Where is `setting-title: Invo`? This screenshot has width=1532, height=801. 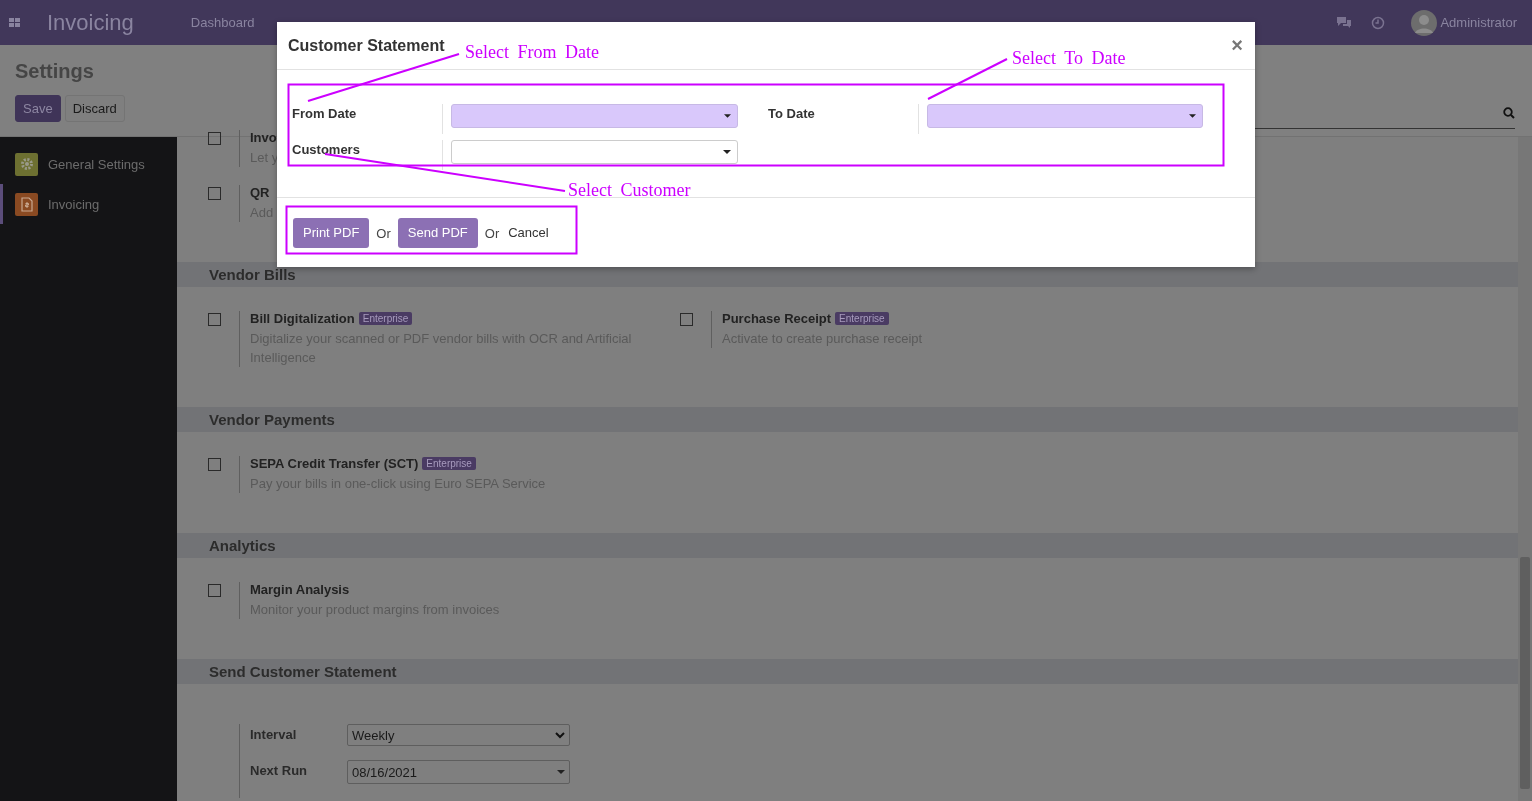 setting-title: Invo is located at coordinates (263, 137).